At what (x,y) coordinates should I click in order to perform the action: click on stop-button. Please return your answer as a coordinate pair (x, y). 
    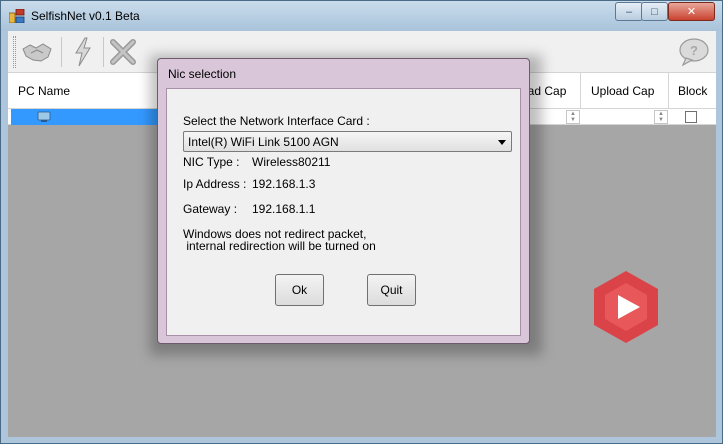
    Looking at the image, I should click on (123, 52).